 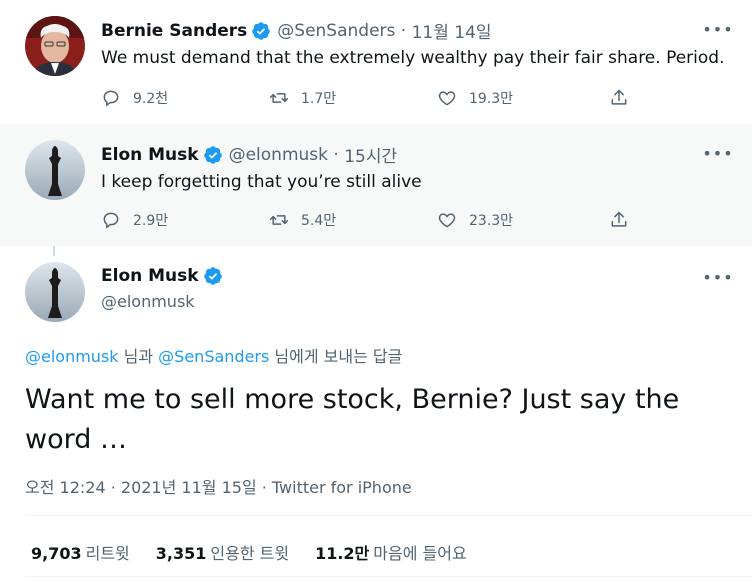 What do you see at coordinates (55, 46) in the screenshot?
I see `avatar-bernie` at bounding box center [55, 46].